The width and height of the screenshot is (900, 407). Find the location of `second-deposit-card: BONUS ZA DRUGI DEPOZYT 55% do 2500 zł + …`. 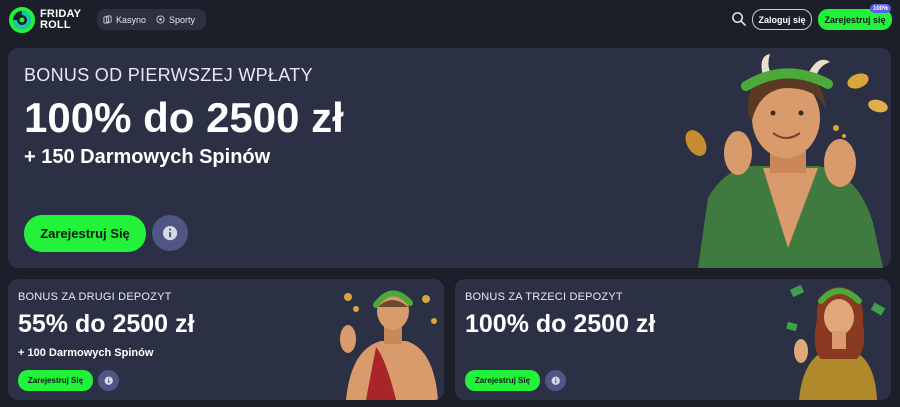

second-deposit-card: BONUS ZA DRUGI DEPOZYT 55% do 2500 zł + … is located at coordinates (226, 339).